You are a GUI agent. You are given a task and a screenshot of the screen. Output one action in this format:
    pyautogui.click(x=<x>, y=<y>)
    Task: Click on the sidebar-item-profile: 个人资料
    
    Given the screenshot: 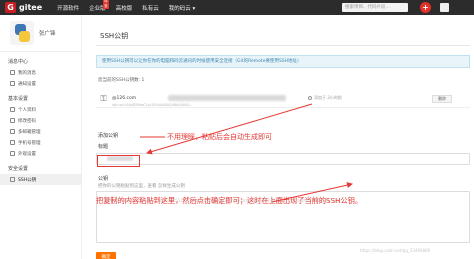 What is the action you would take?
    pyautogui.click(x=40, y=109)
    